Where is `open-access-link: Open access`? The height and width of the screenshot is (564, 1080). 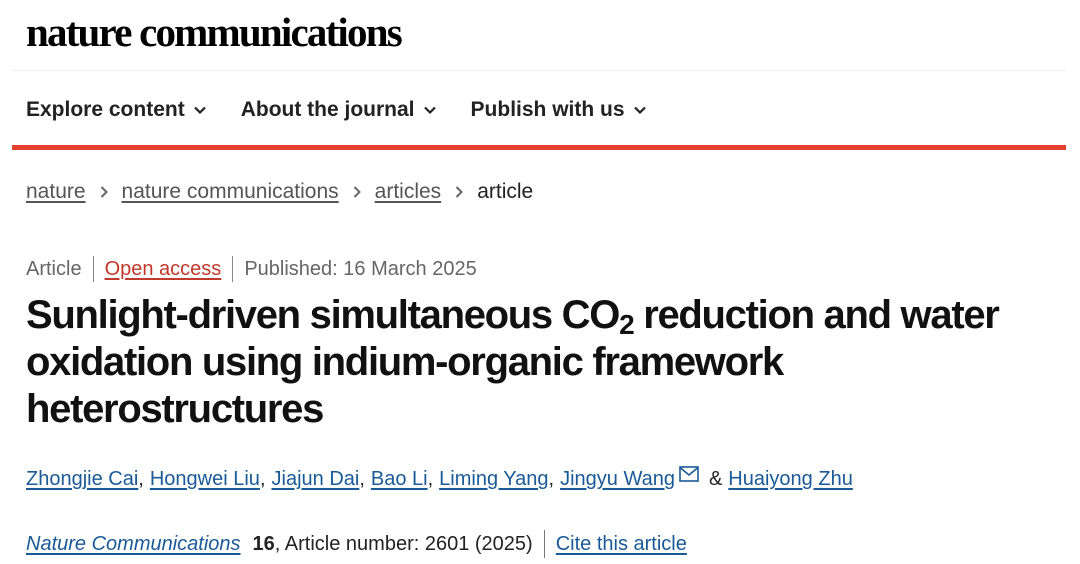 open-access-link: Open access is located at coordinates (163, 269).